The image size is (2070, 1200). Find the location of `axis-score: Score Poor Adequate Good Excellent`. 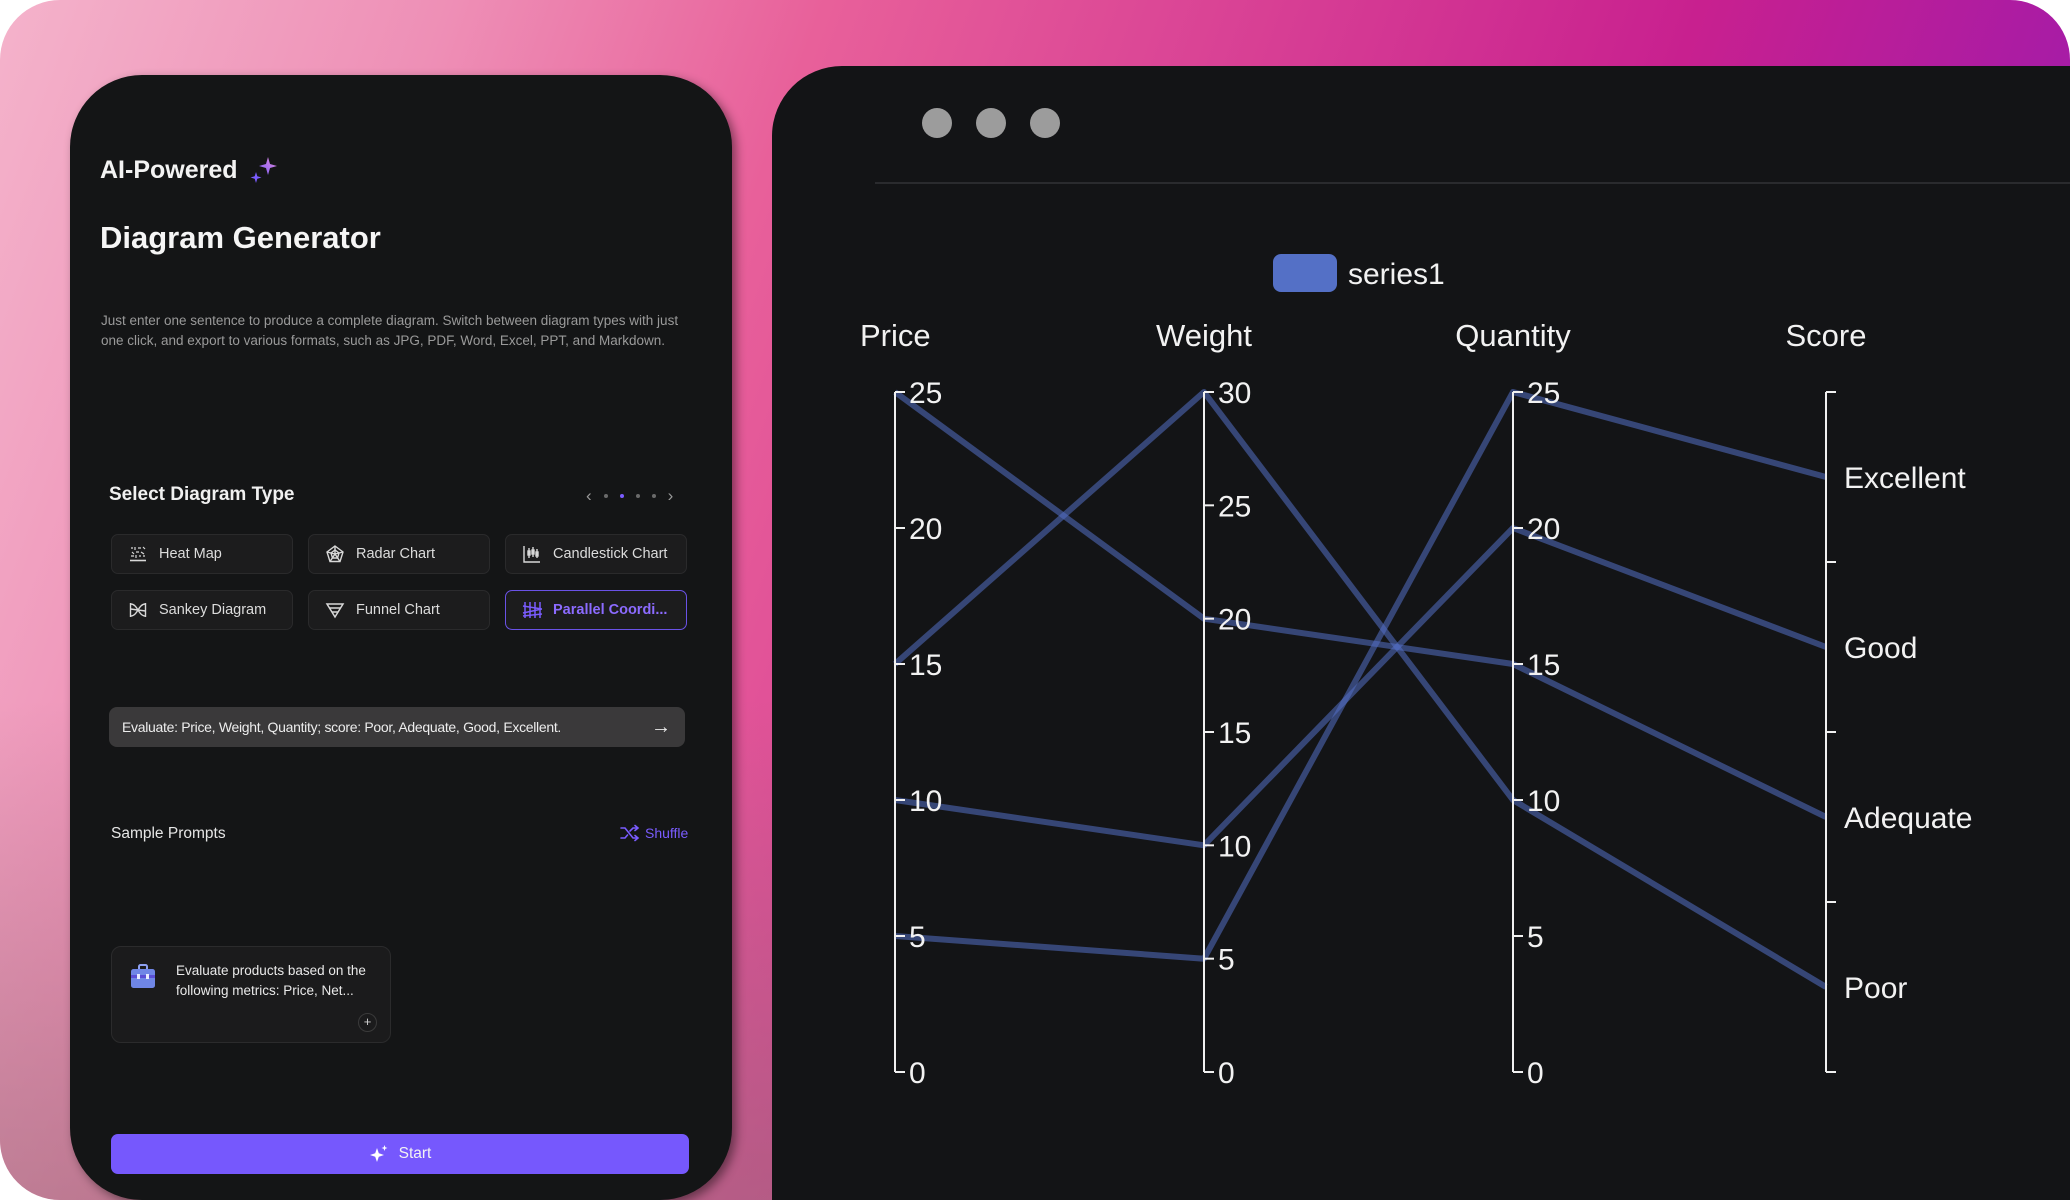

axis-score: Score Poor Adequate Good Excellent is located at coordinates (1879, 695).